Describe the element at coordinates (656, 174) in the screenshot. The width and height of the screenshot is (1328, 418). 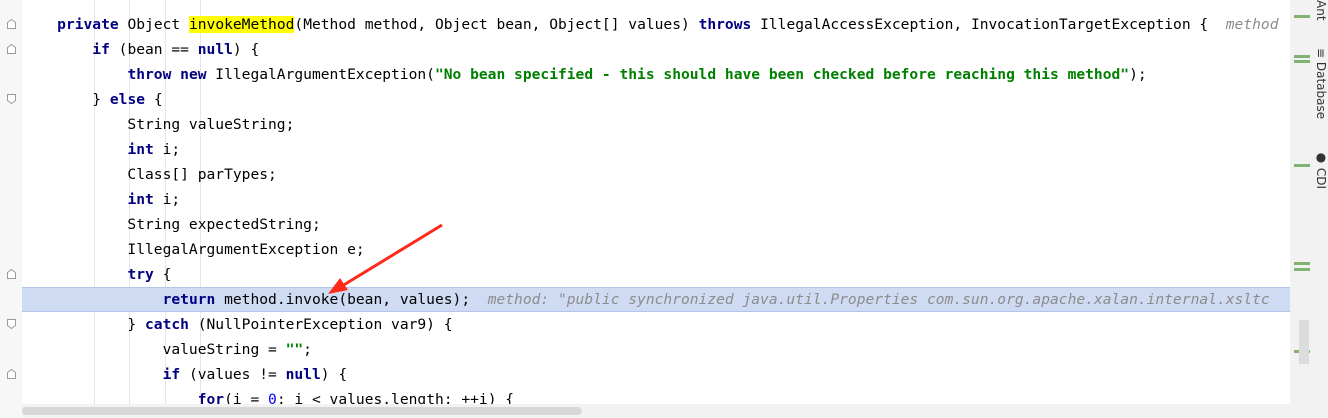
I see `code-line: Class[] parTypes;` at that location.